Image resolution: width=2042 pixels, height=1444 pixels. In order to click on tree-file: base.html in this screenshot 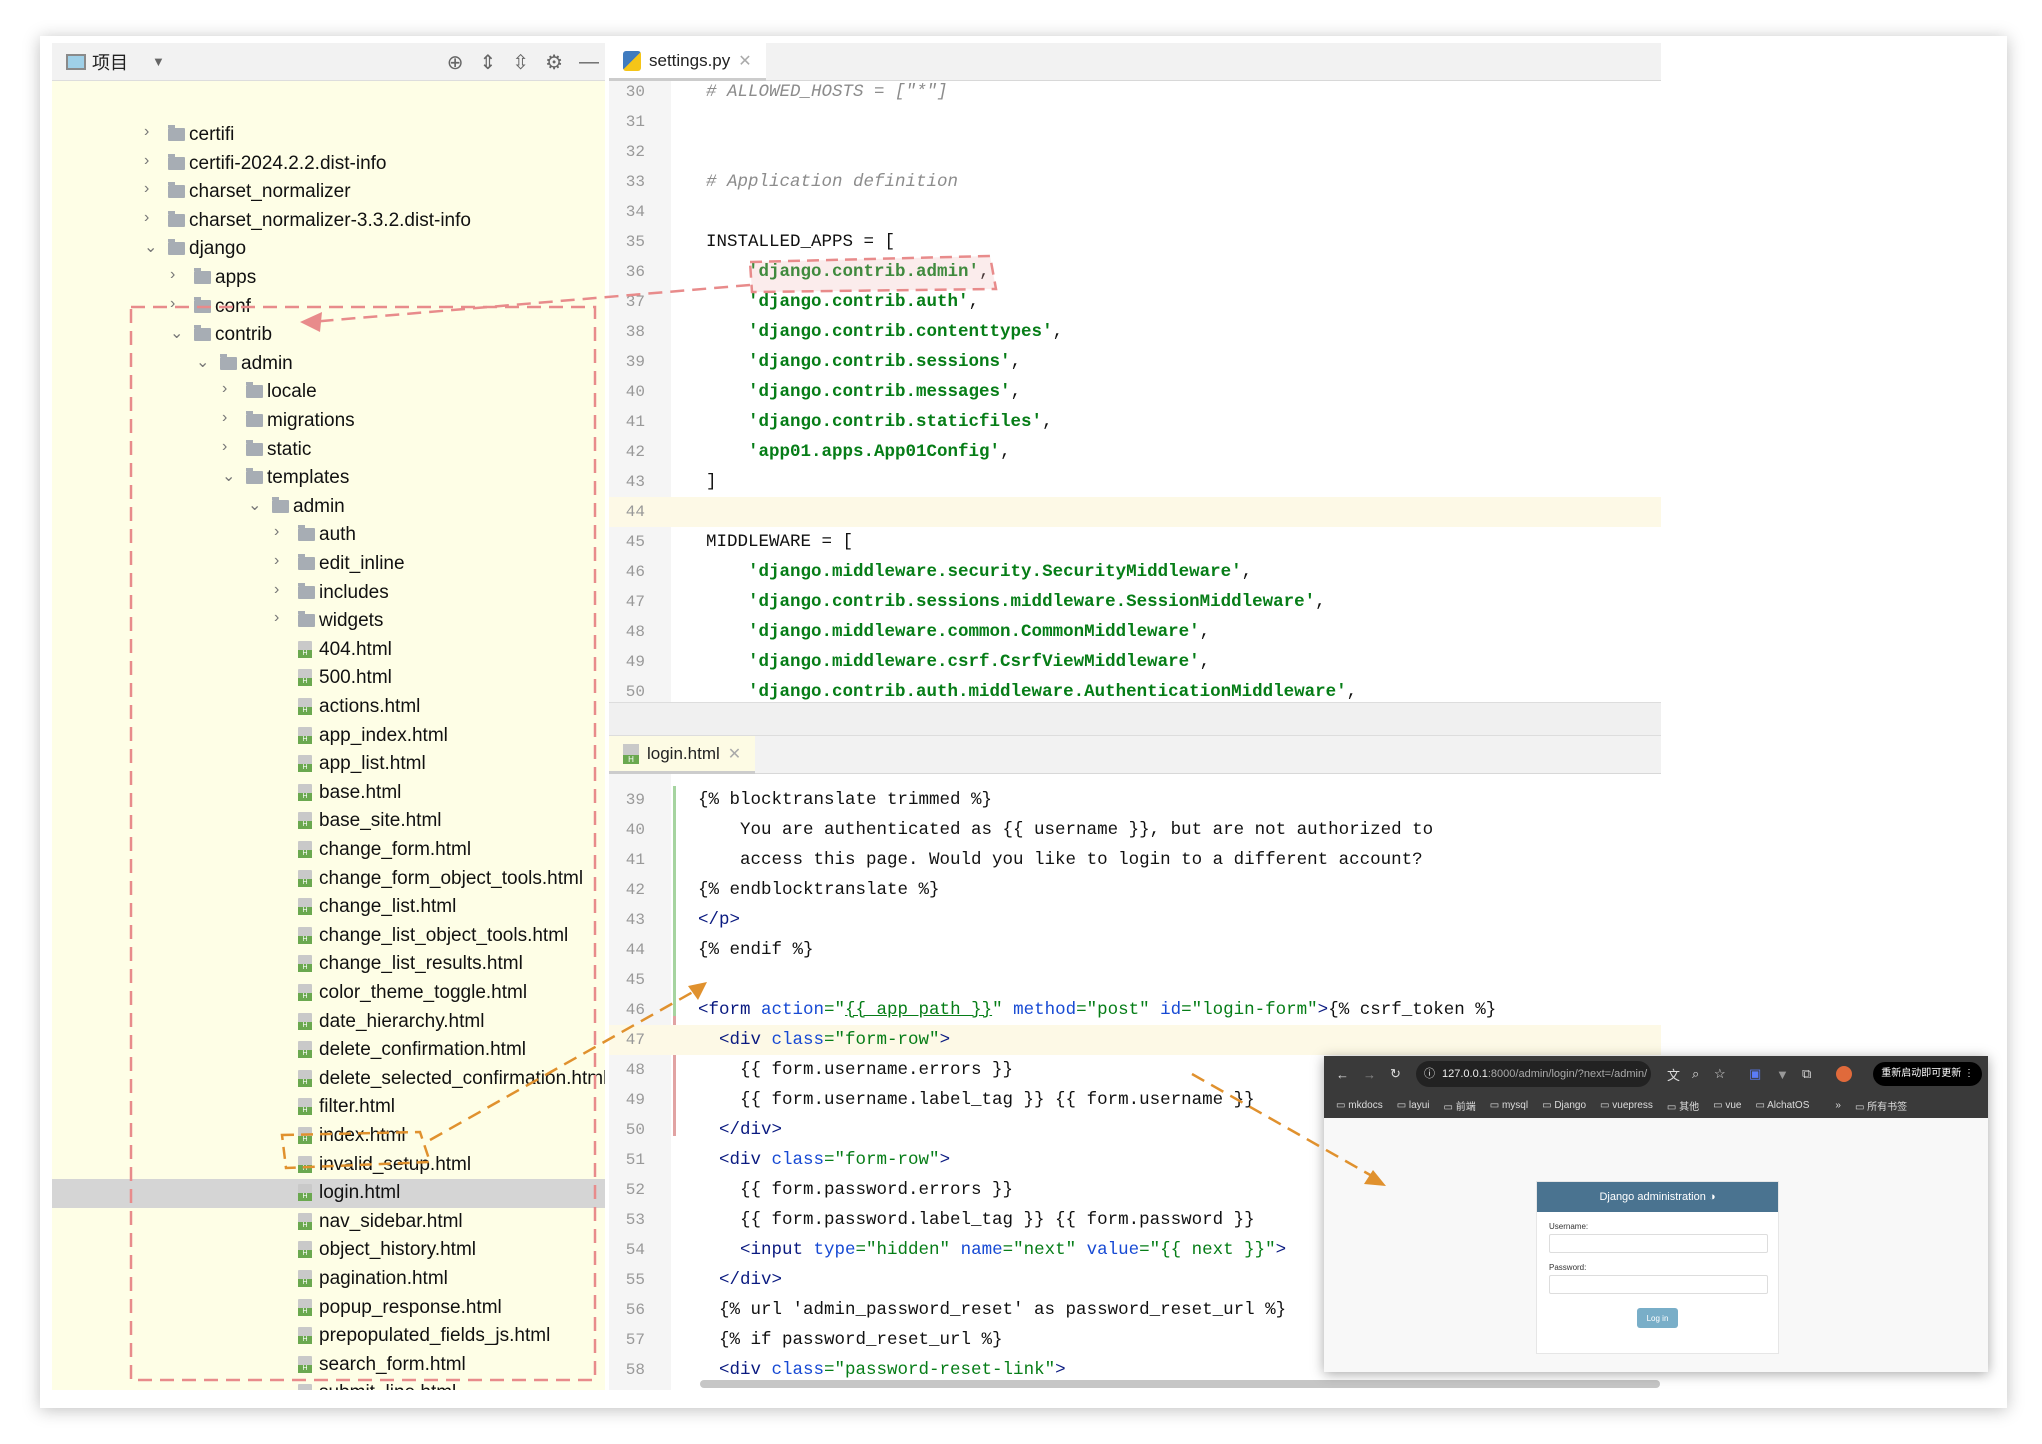, I will do `click(328, 793)`.